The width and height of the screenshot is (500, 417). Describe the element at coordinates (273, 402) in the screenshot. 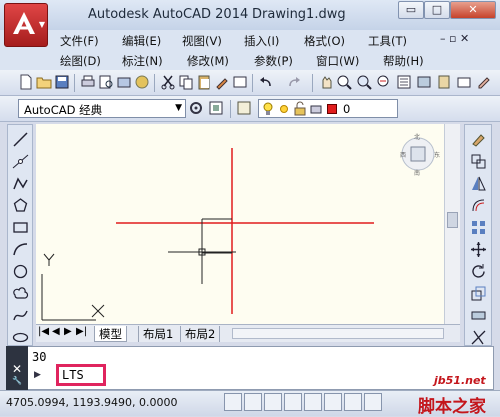

I see `grid-display-button` at that location.